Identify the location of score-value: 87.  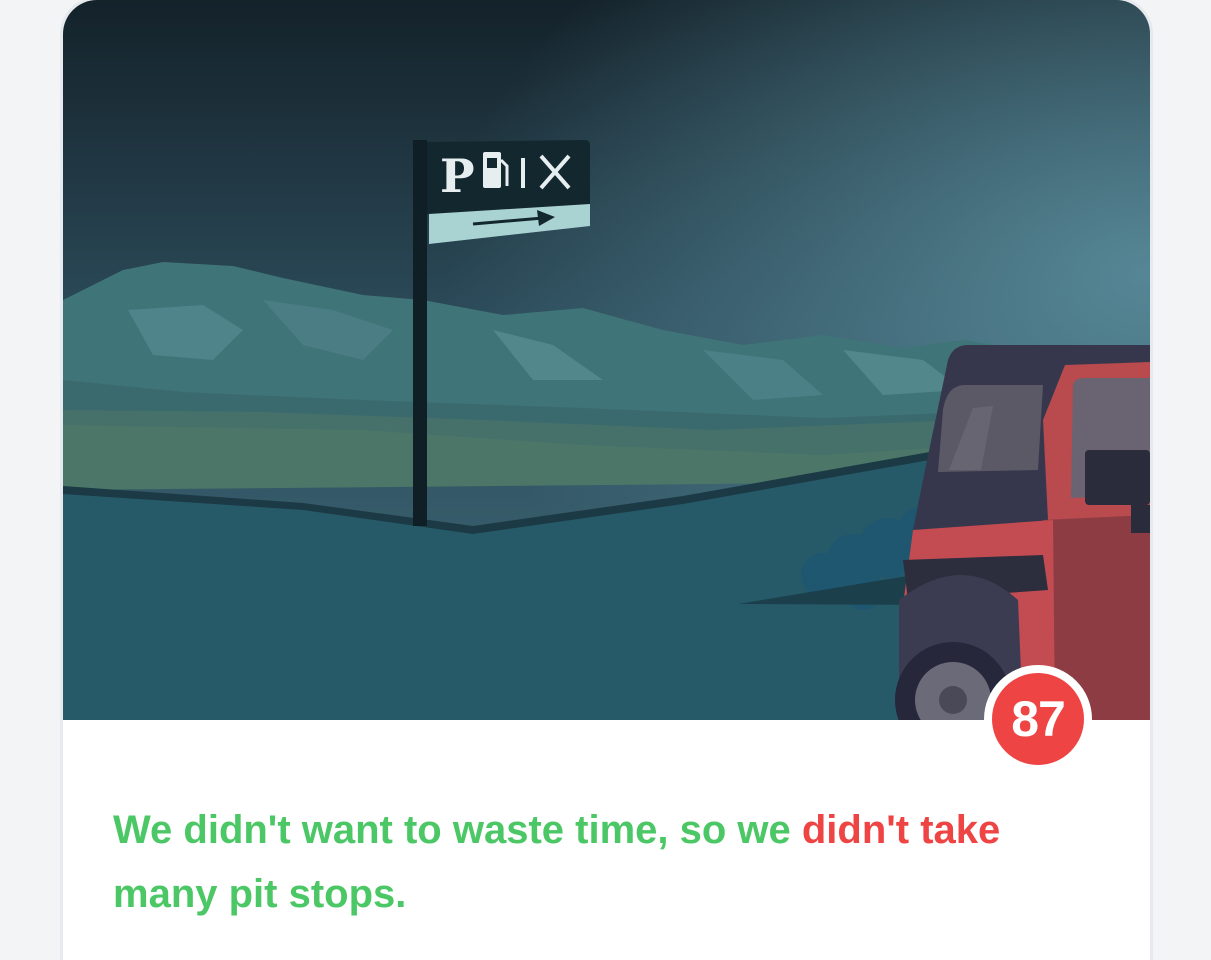
(1038, 719).